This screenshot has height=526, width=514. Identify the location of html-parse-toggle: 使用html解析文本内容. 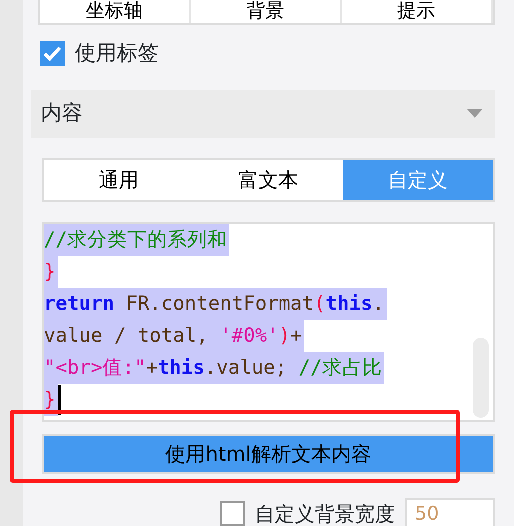
(268, 454).